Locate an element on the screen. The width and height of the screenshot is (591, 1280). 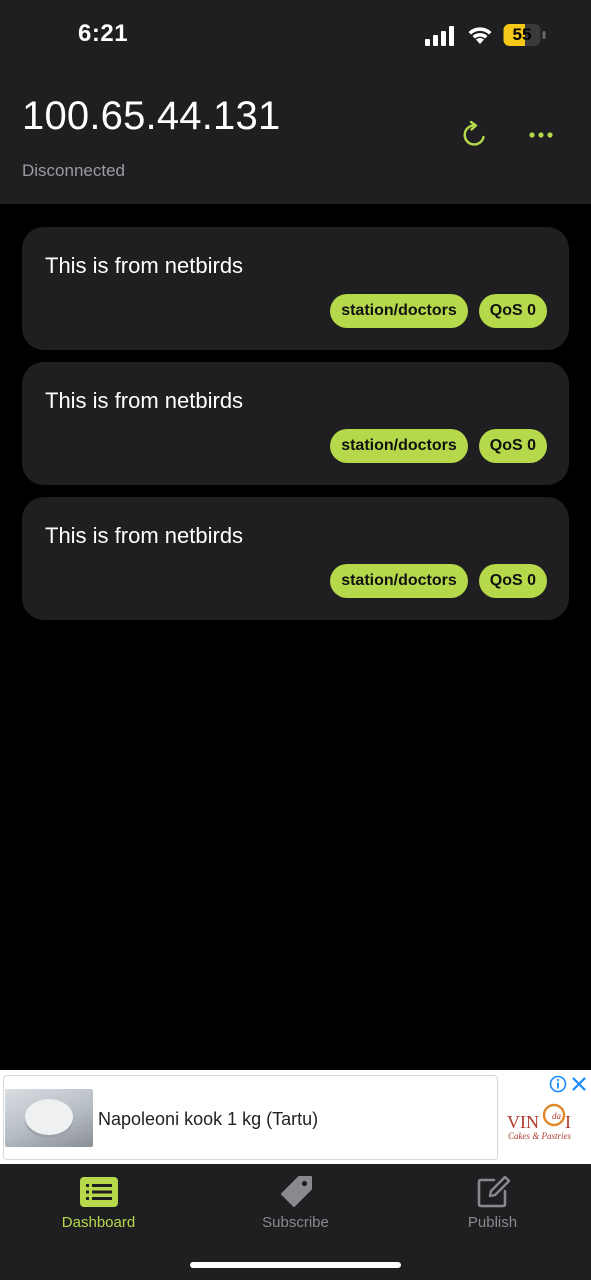
ad-close-icon is located at coordinates (579, 1084).